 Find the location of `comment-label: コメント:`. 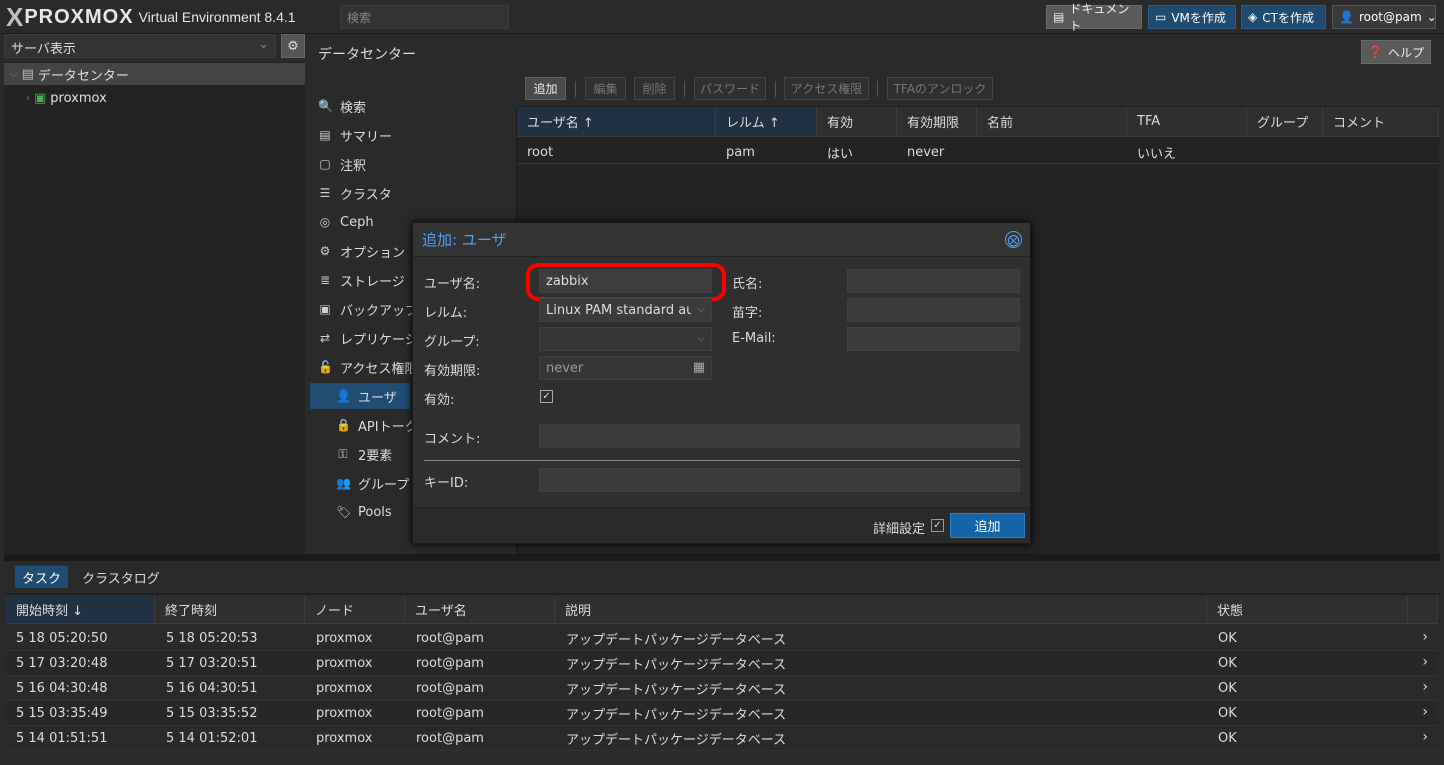

comment-label: コメント: is located at coordinates (452, 439).